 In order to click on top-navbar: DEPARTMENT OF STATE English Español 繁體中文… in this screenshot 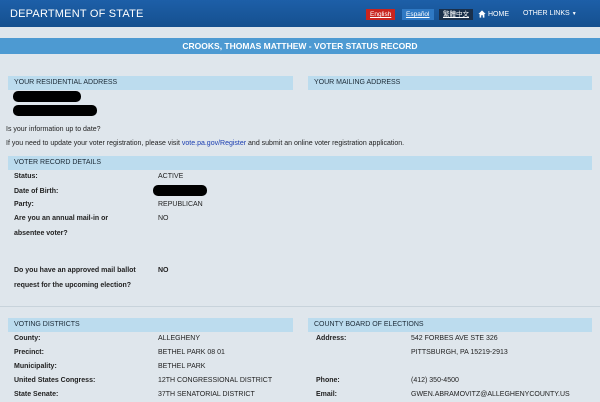, I will do `click(300, 13)`.